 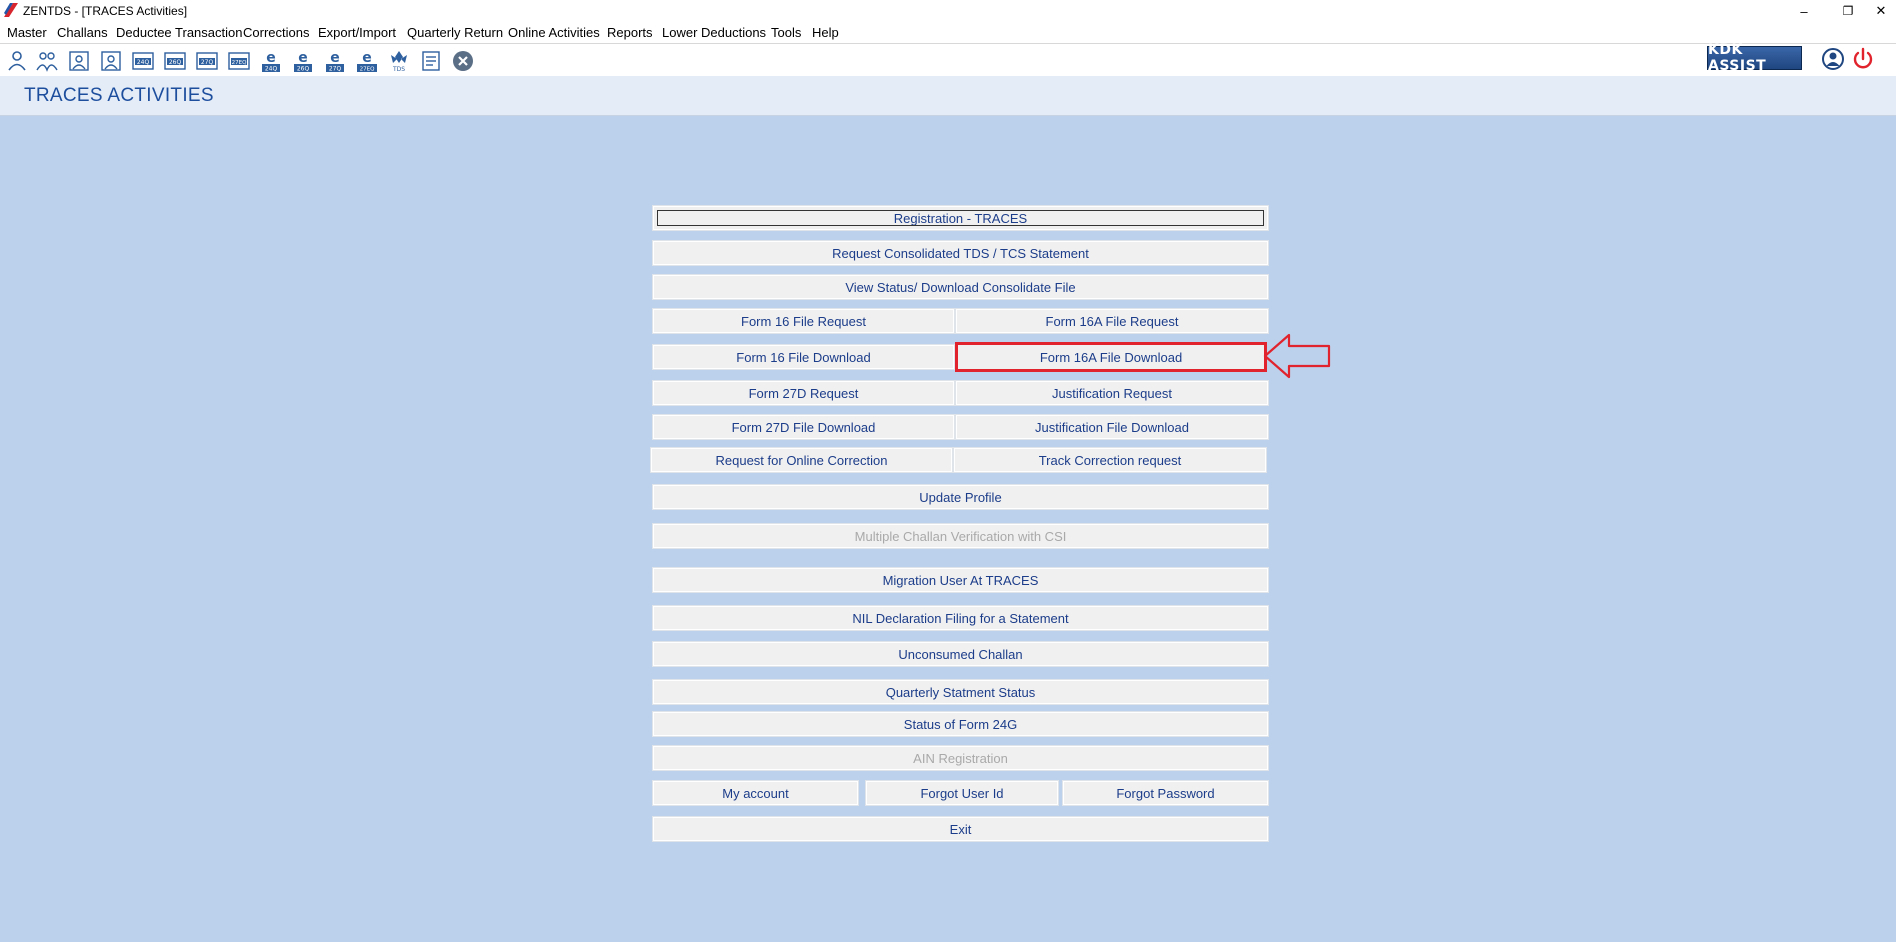 I want to click on tds-icon: TDS, so click(x=399, y=61).